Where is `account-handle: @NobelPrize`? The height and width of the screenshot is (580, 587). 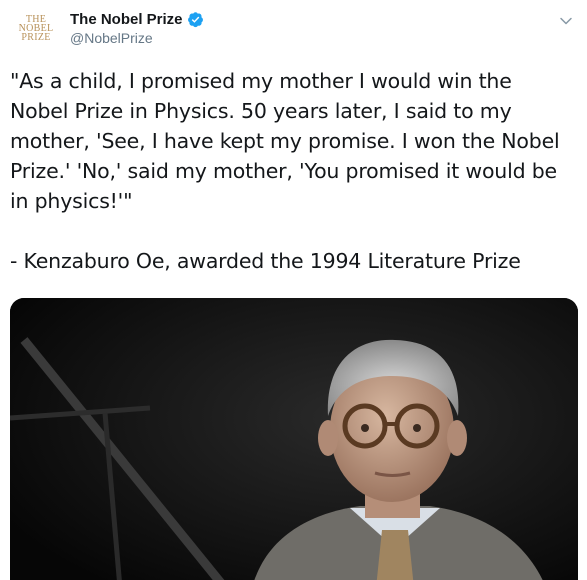 account-handle: @NobelPrize is located at coordinates (111, 38).